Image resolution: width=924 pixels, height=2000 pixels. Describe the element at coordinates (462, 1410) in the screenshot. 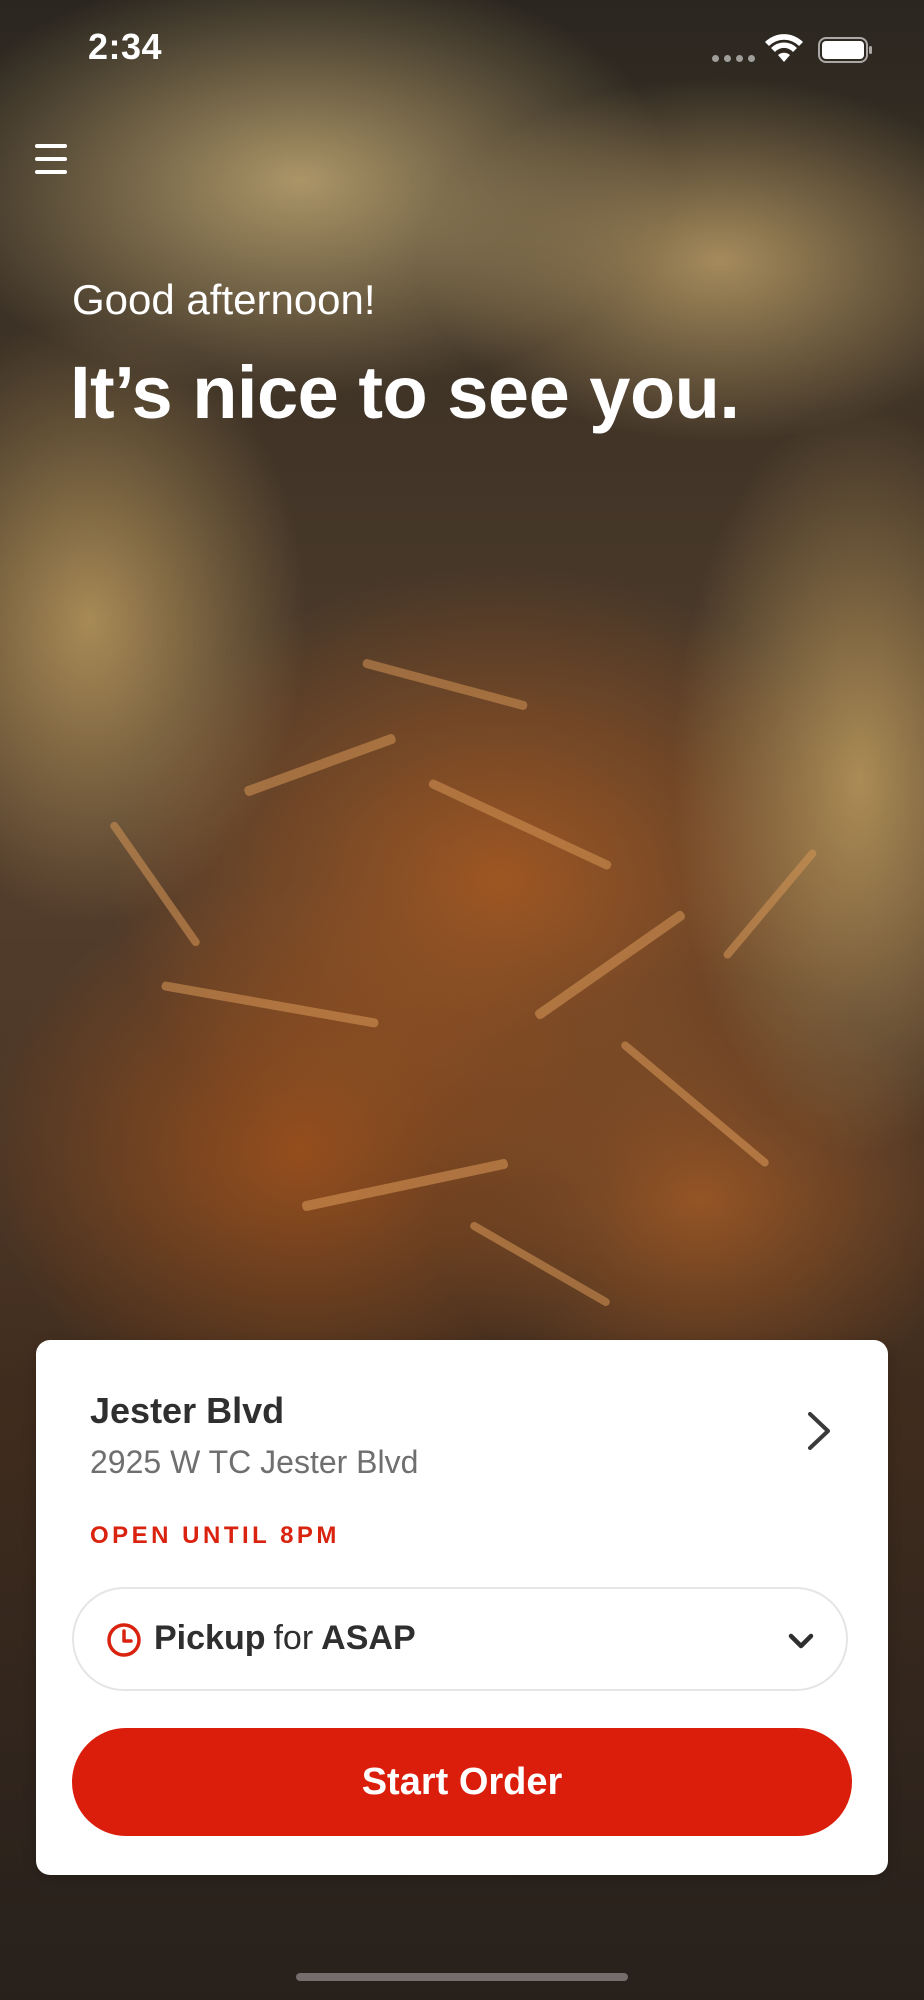

I see `location-selector: Jester Blvd 2925 W TC Jester Blvd` at that location.